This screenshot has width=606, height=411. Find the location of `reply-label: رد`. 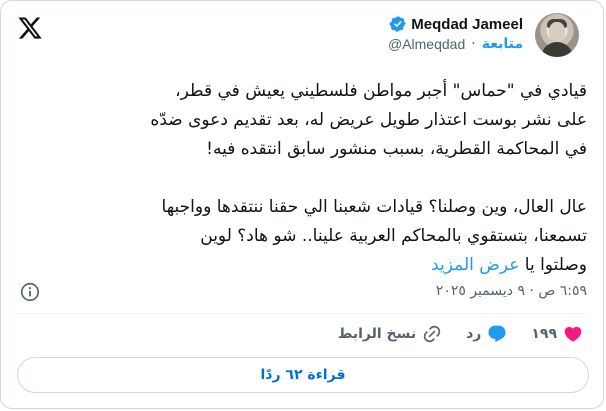

reply-label: رد is located at coordinates (474, 334).